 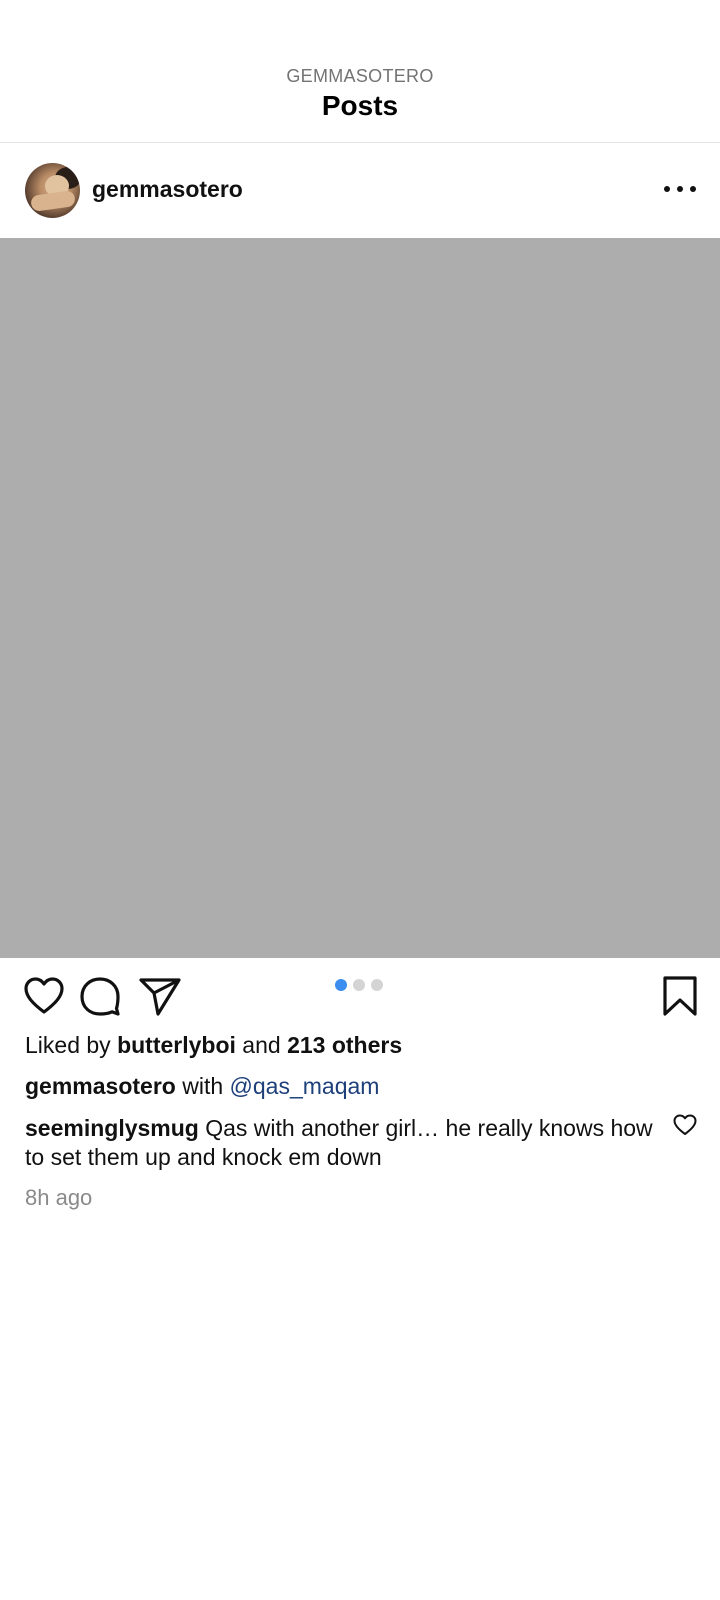 What do you see at coordinates (360, 995) in the screenshot?
I see `post-action-bar` at bounding box center [360, 995].